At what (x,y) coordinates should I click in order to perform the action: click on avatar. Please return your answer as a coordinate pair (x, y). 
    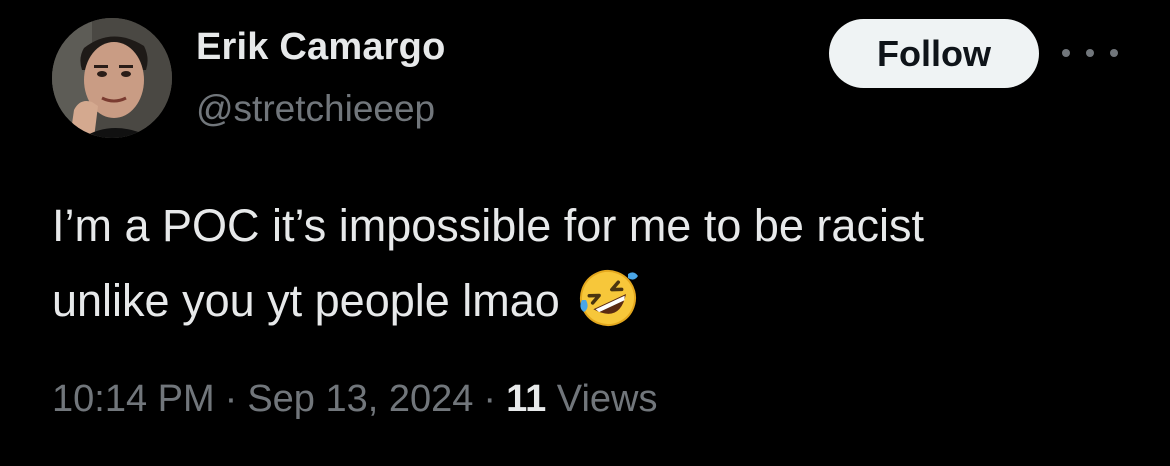
    Looking at the image, I should click on (112, 78).